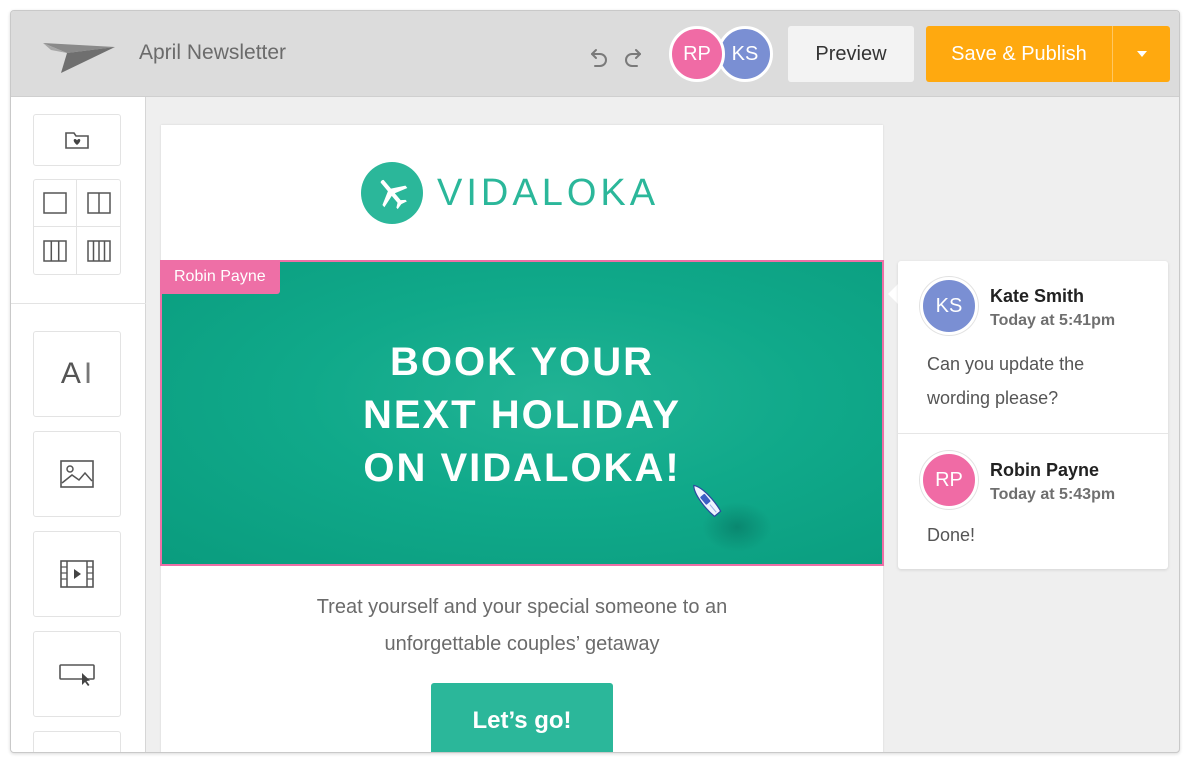 The height and width of the screenshot is (762, 1190). What do you see at coordinates (548, 192) in the screenshot?
I see `brand-name: VIDALOKA` at bounding box center [548, 192].